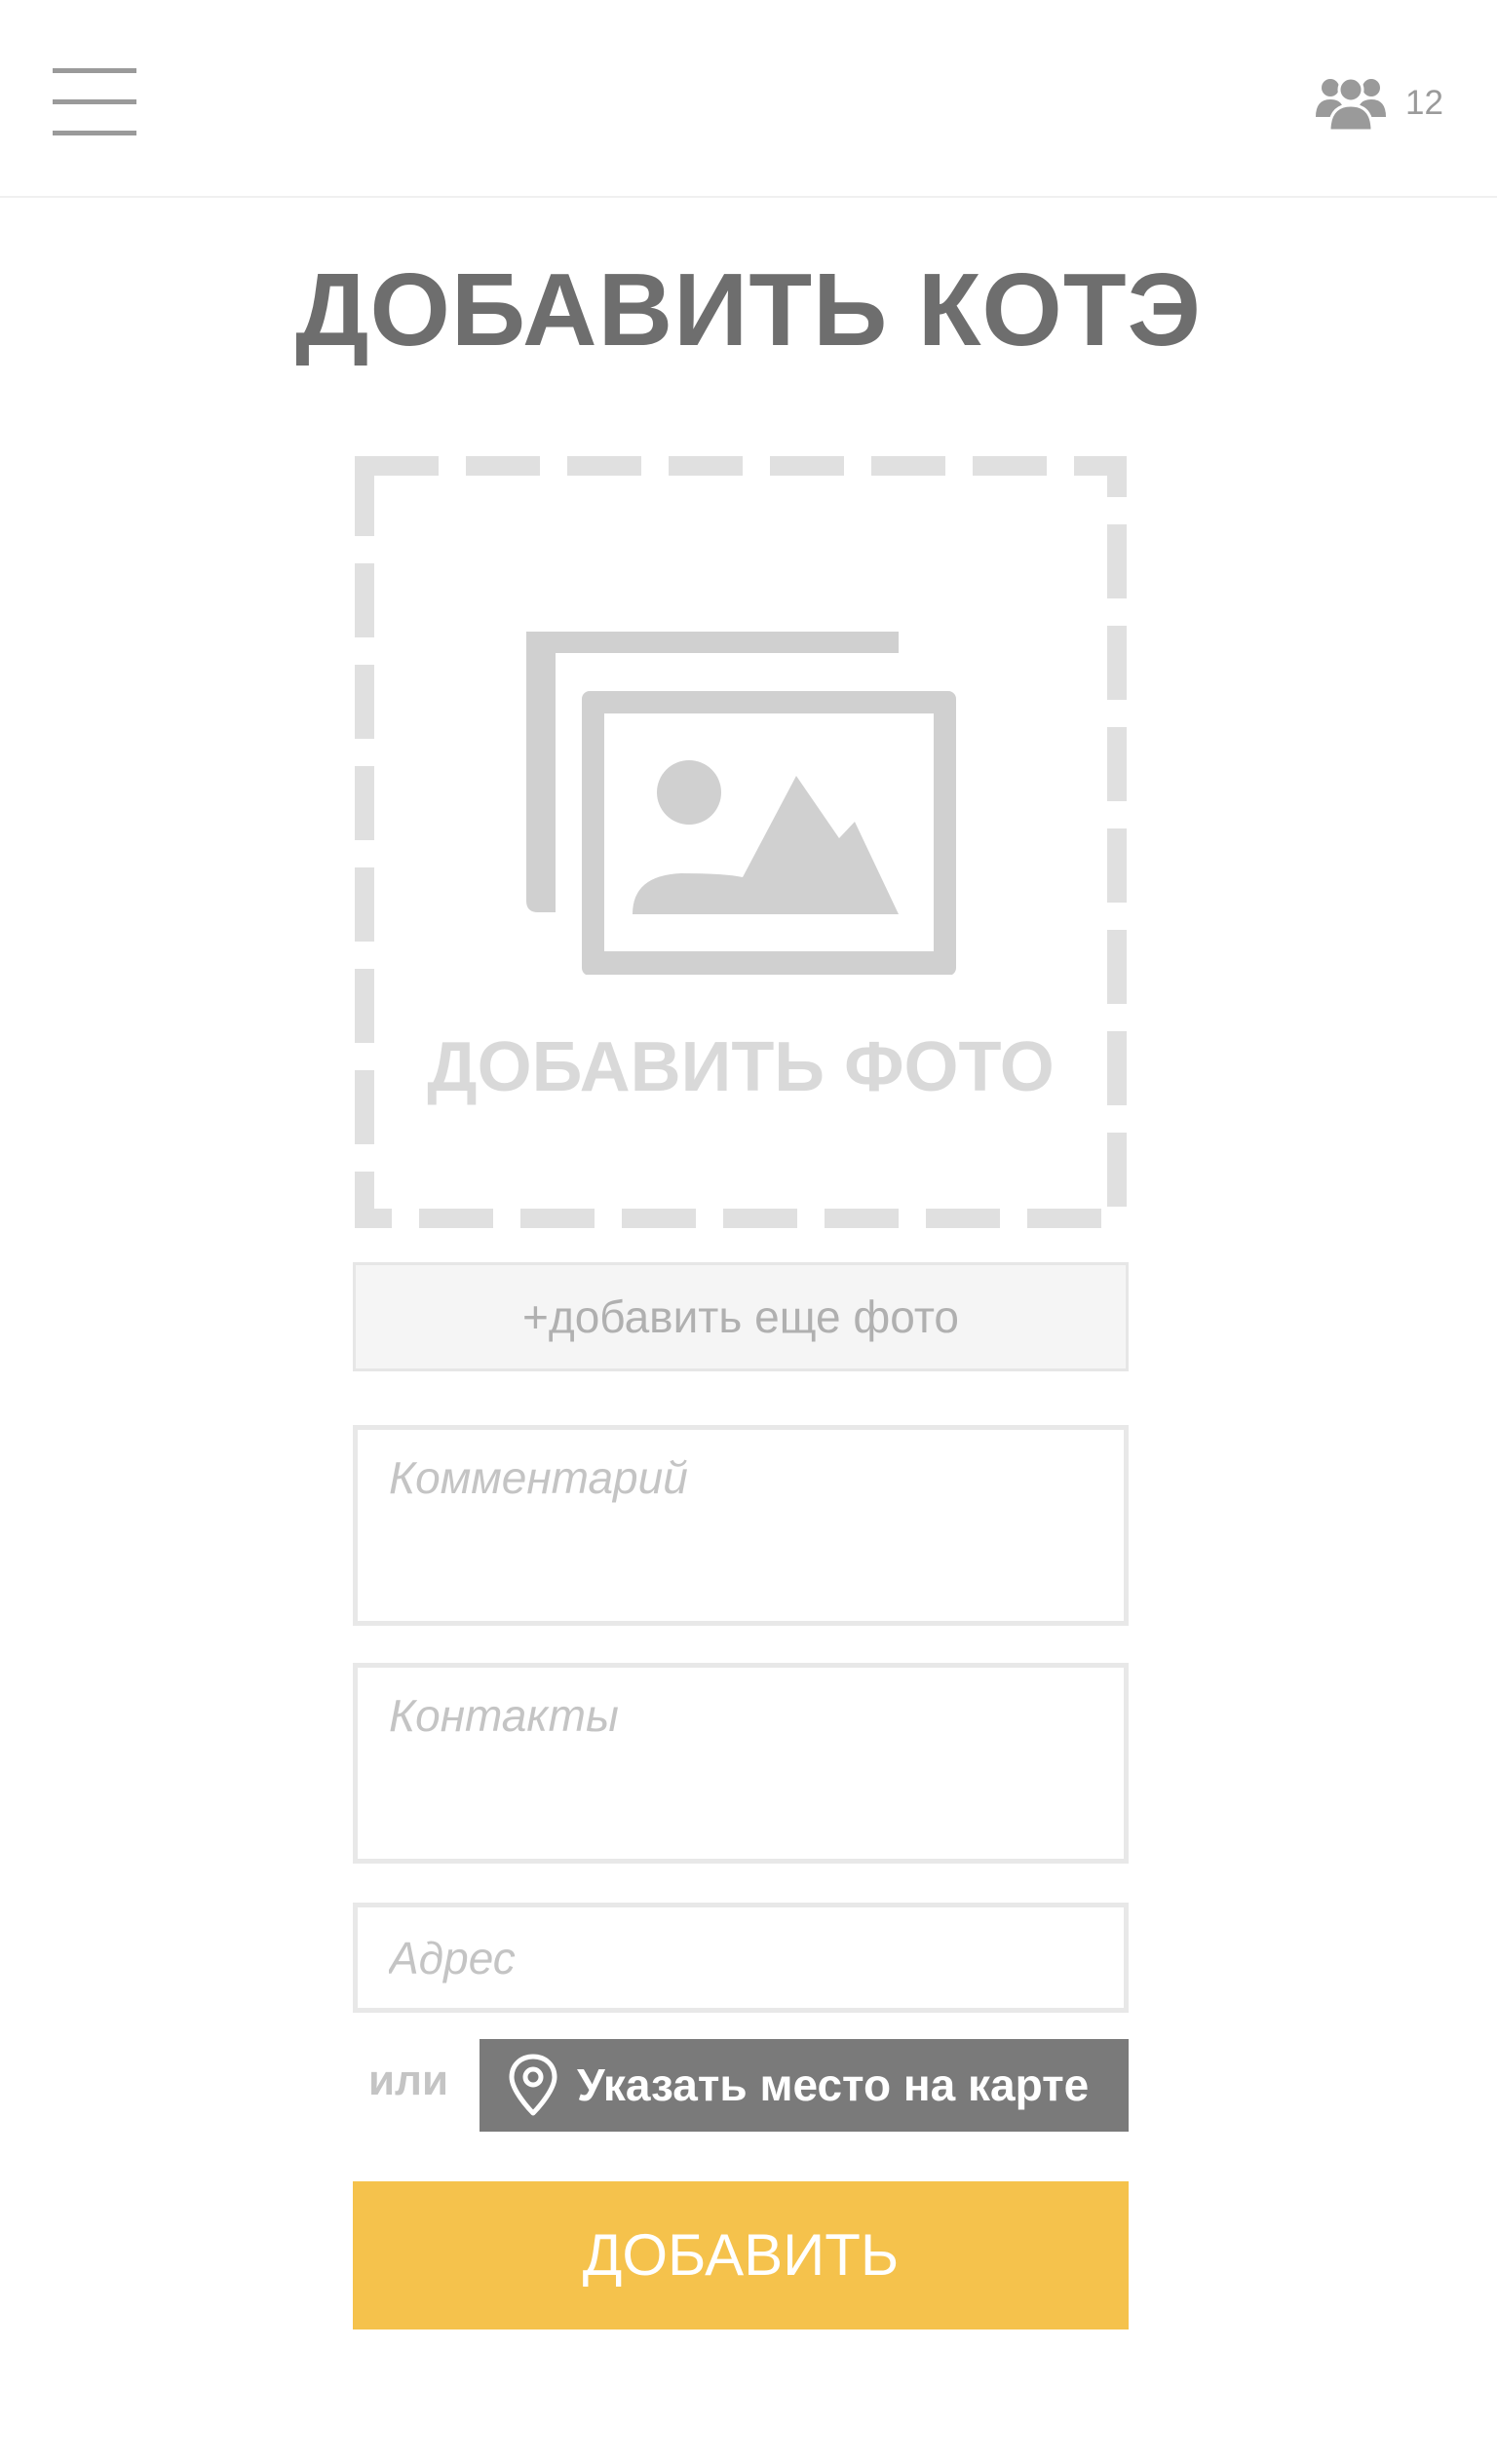 This screenshot has width=1497, height=2464. What do you see at coordinates (833, 2085) in the screenshot?
I see `map-button-label: Указать место на карте` at bounding box center [833, 2085].